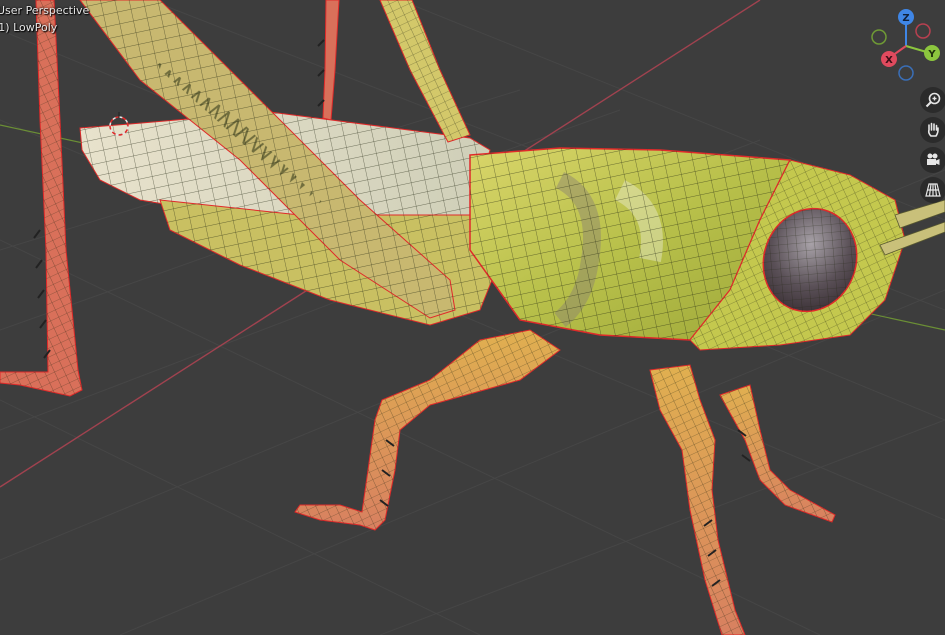  I want to click on zoom-button, so click(932, 100).